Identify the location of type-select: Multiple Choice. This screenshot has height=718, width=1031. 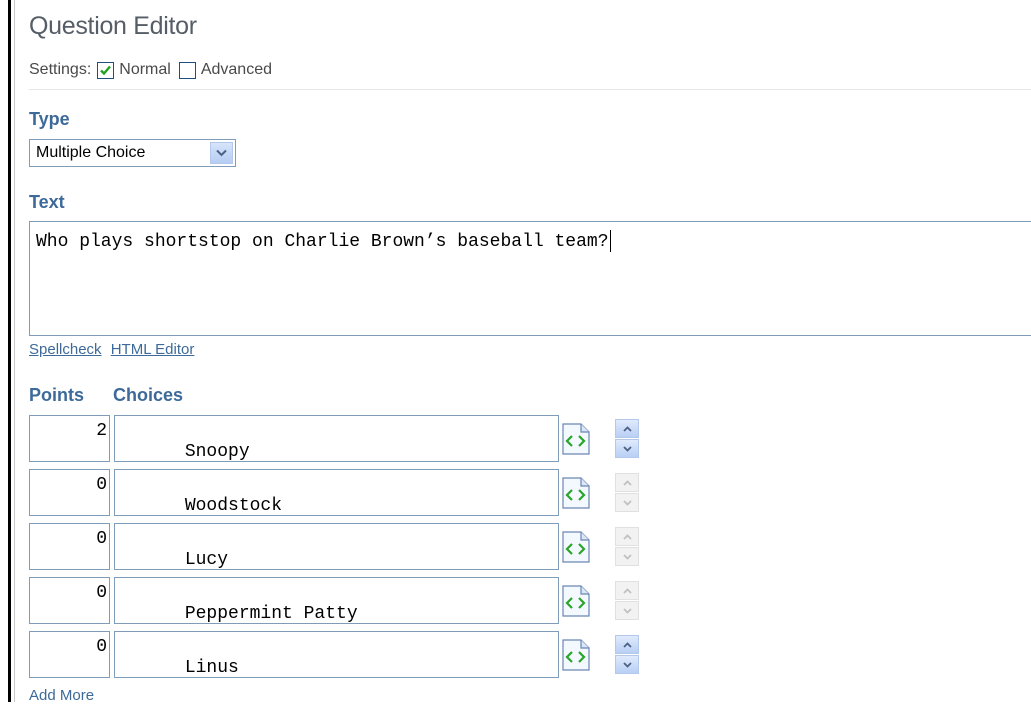
(132, 153).